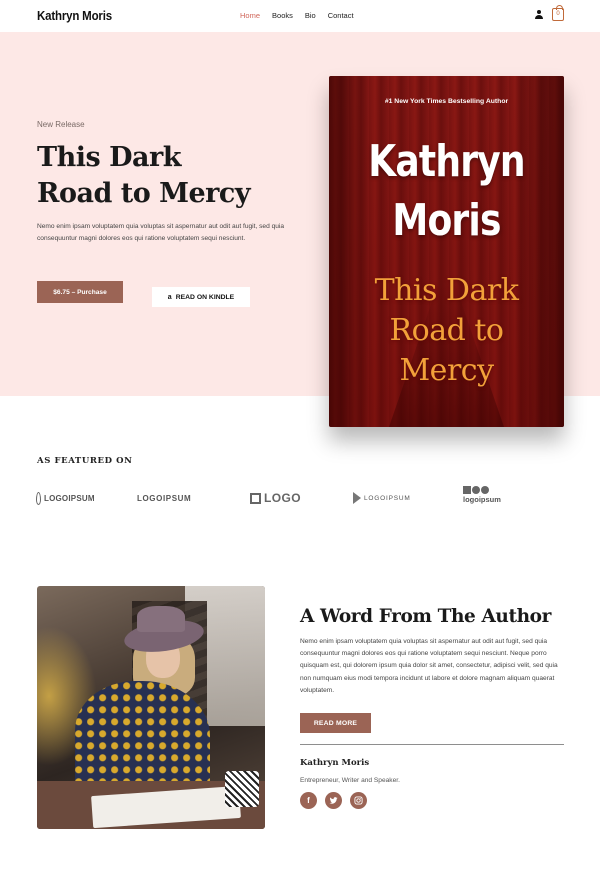  I want to click on featured-logo-5-text: logoipsum, so click(482, 499).